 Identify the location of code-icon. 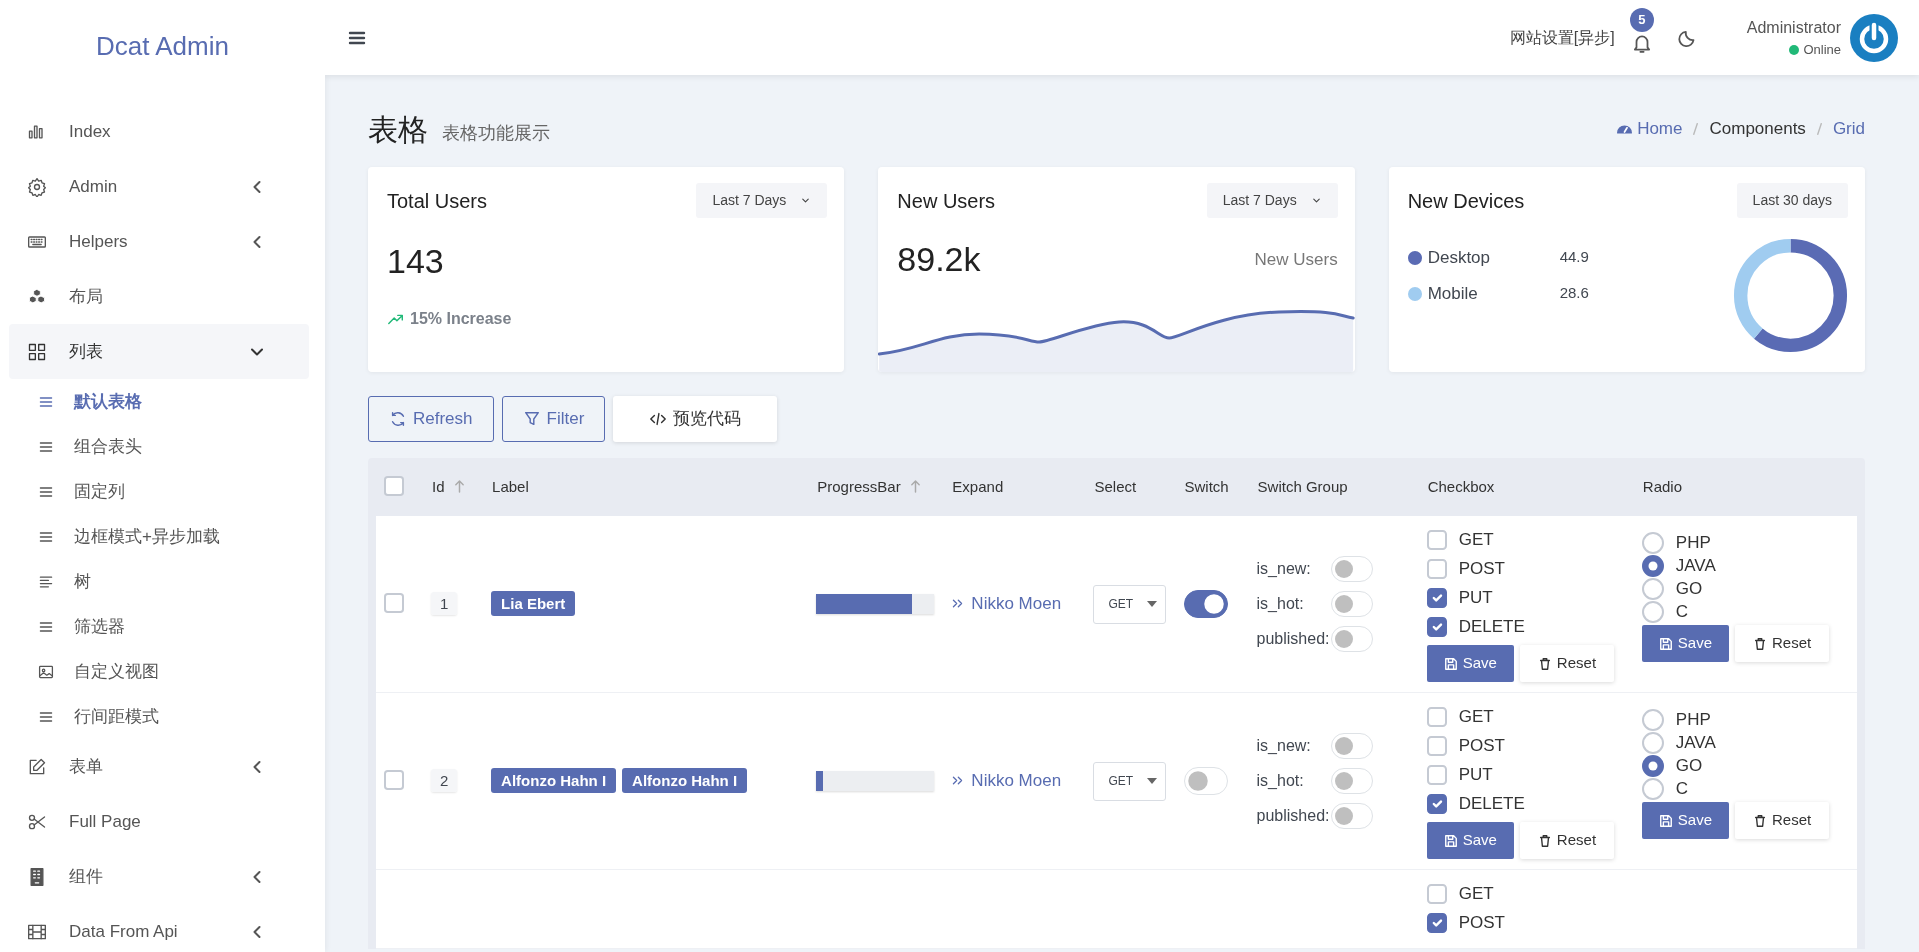
(658, 419).